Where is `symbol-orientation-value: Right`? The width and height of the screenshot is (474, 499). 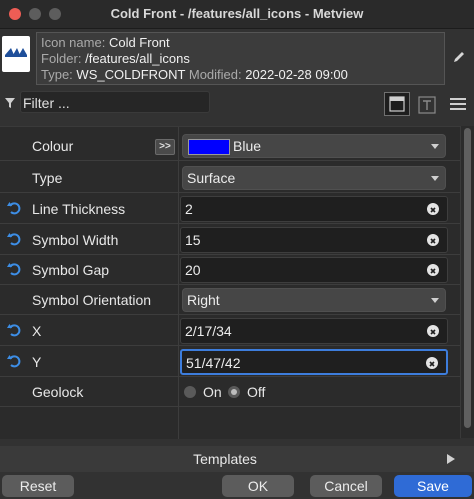 symbol-orientation-value: Right is located at coordinates (203, 300).